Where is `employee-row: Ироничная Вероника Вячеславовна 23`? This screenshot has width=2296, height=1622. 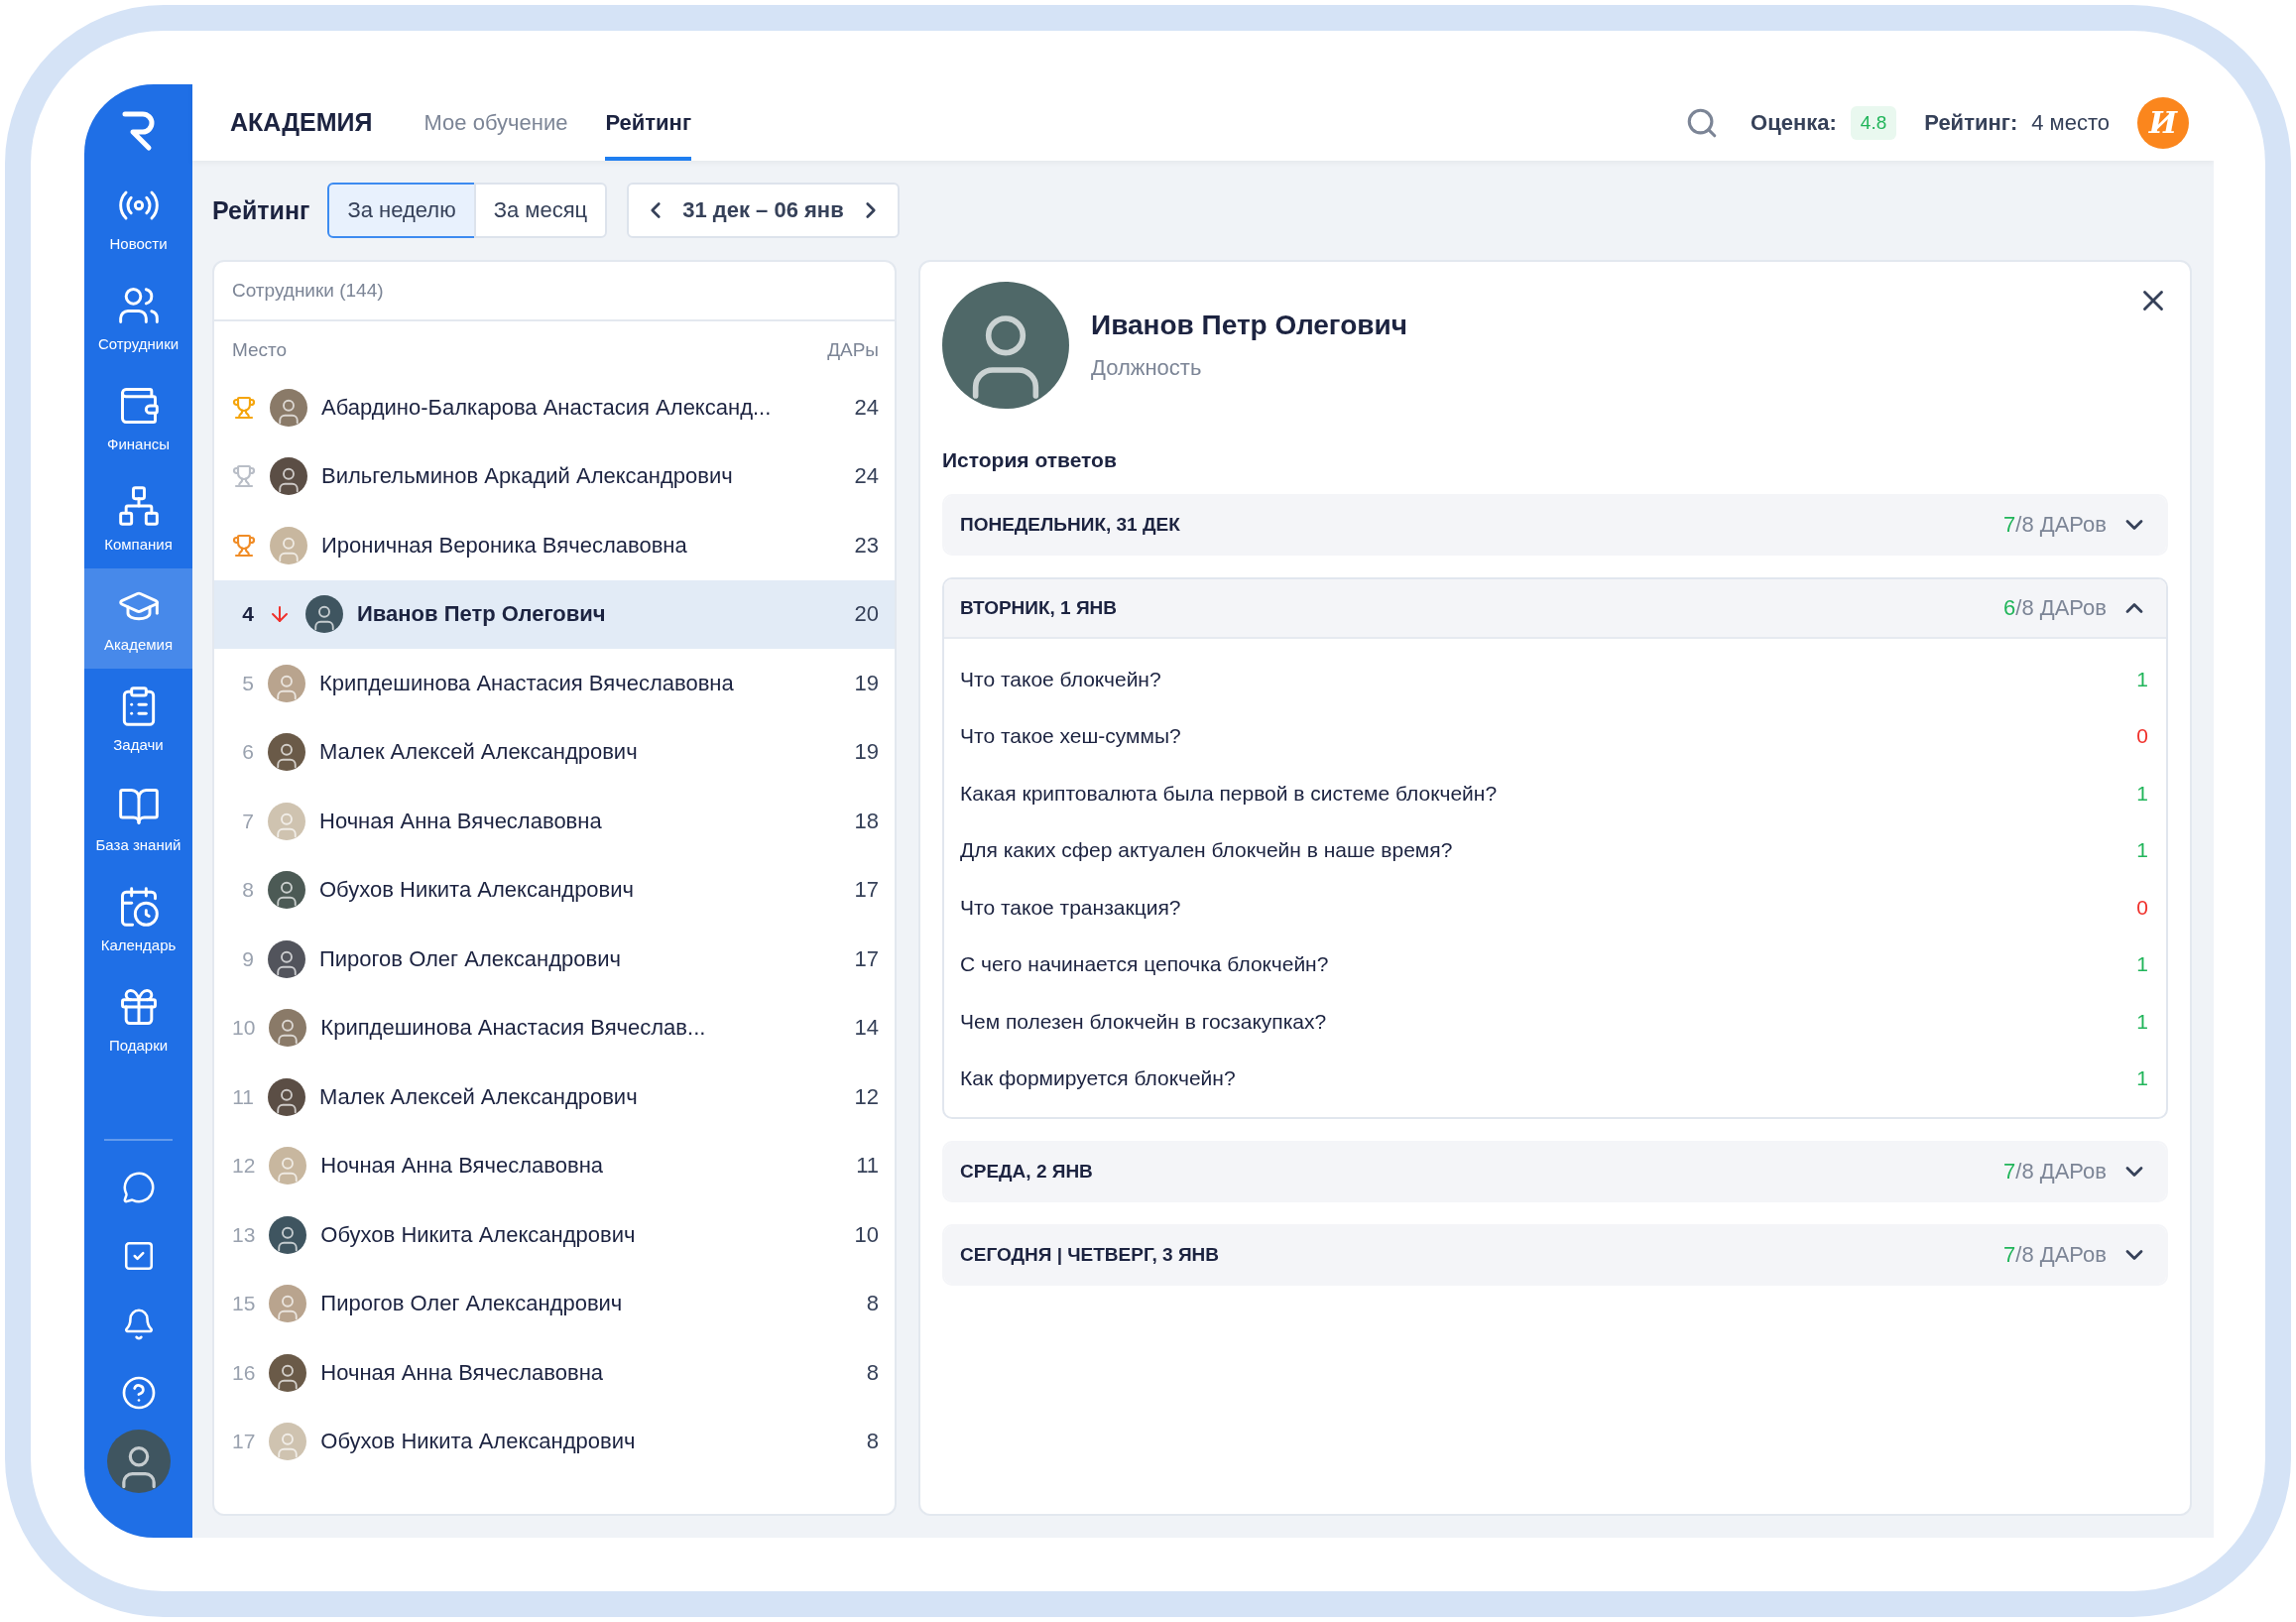
employee-row: Ироничная Вероника Вячеславовна 23 is located at coordinates (554, 545).